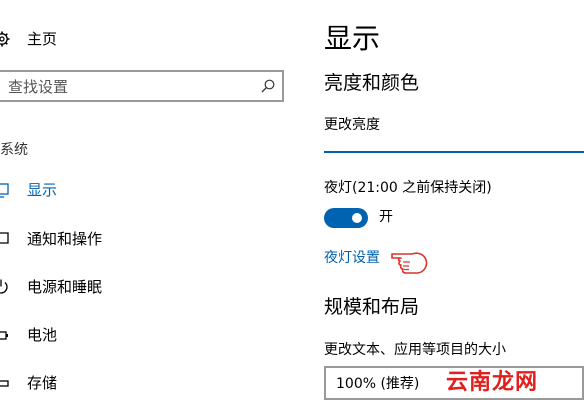  I want to click on battery-icon, so click(4, 335).